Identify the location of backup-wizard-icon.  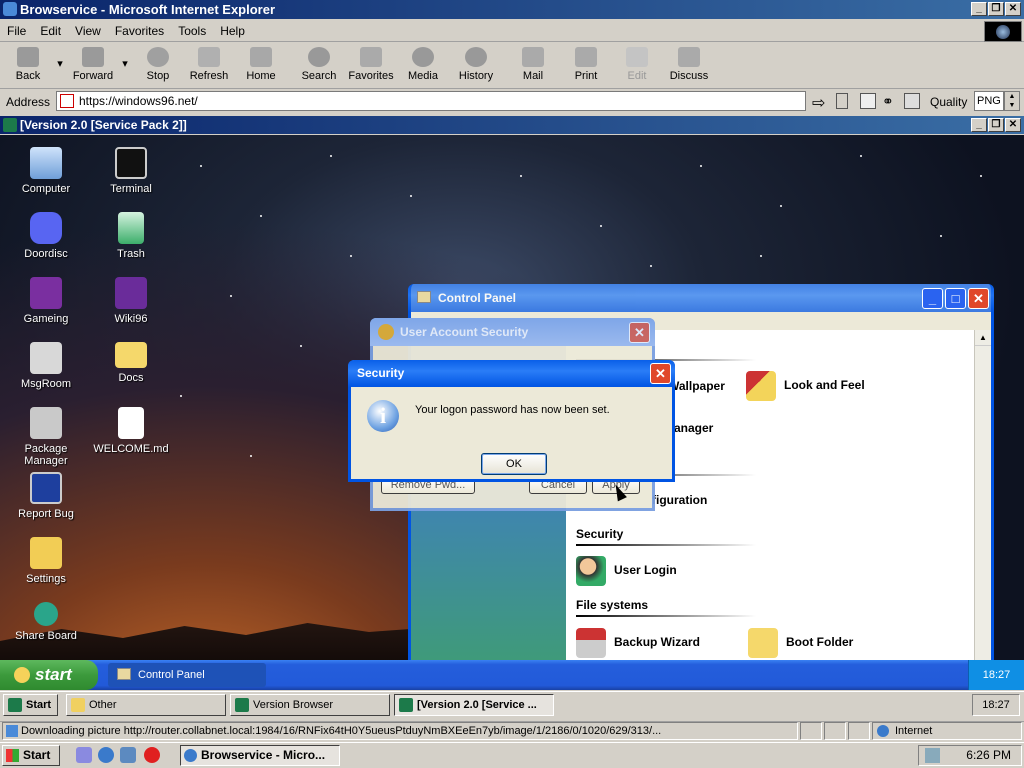
(591, 643).